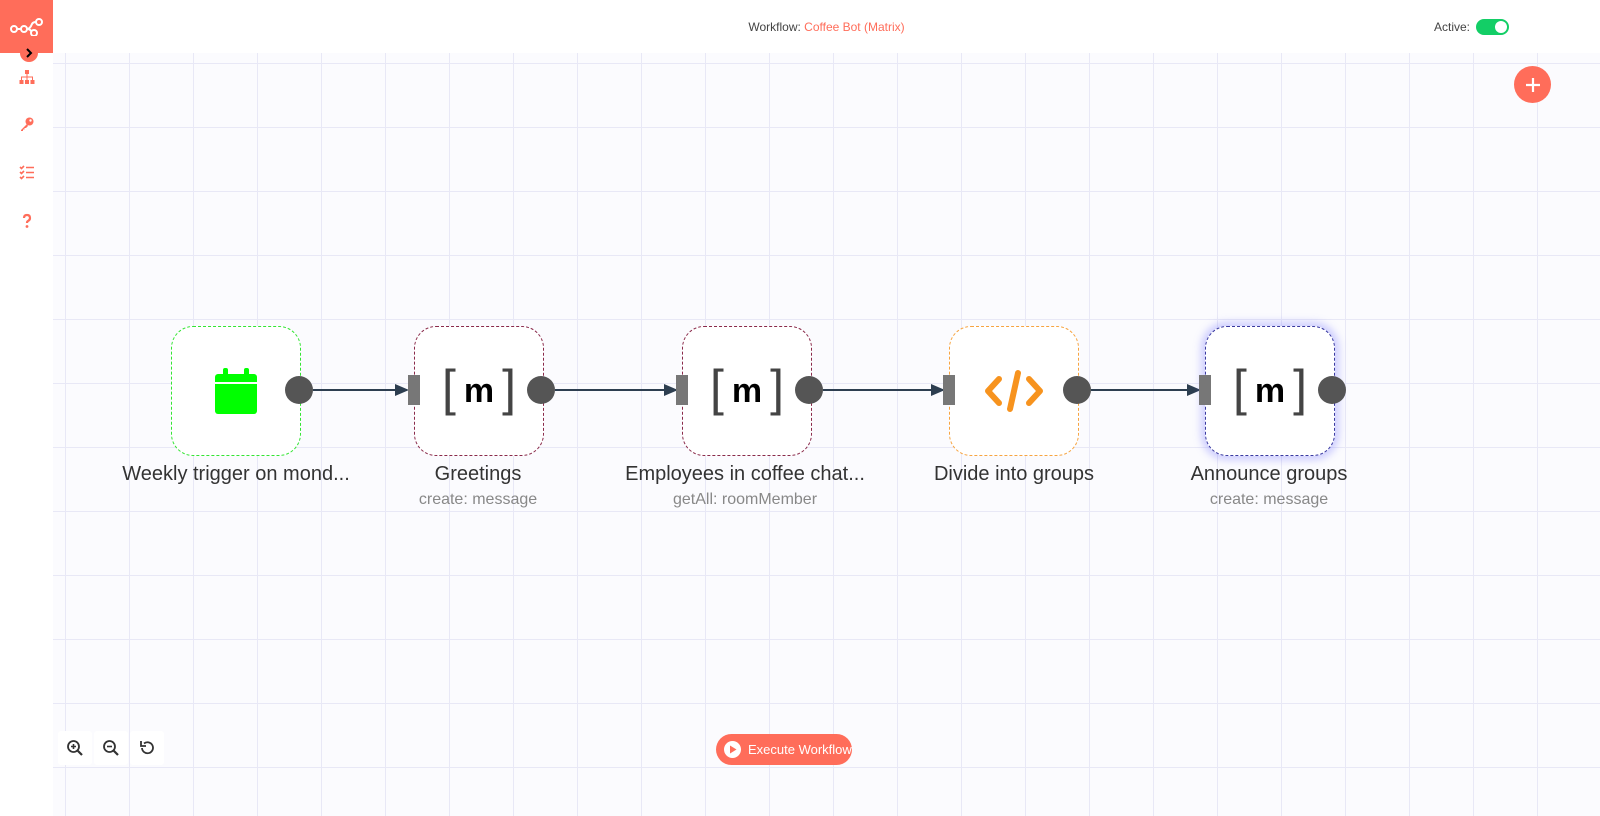 Image resolution: width=1600 pixels, height=816 pixels. I want to click on node-greetings: [m], so click(479, 391).